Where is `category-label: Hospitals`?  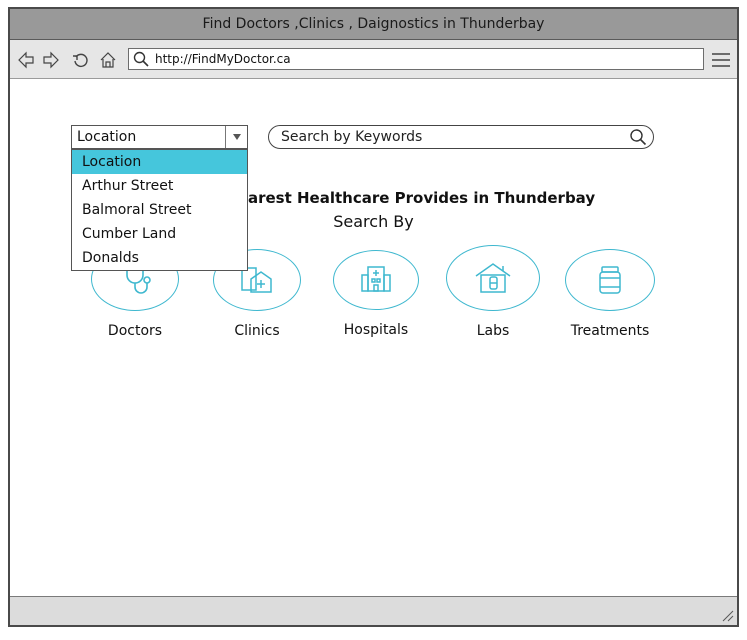
category-label: Hospitals is located at coordinates (376, 330).